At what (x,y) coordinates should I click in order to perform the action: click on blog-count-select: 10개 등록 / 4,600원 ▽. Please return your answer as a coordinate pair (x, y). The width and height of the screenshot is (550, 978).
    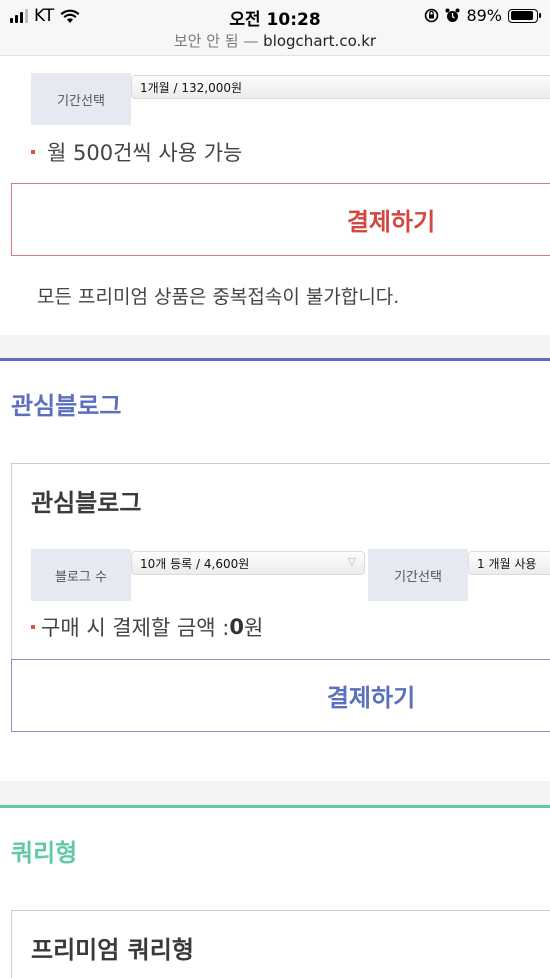
    Looking at the image, I should click on (248, 563).